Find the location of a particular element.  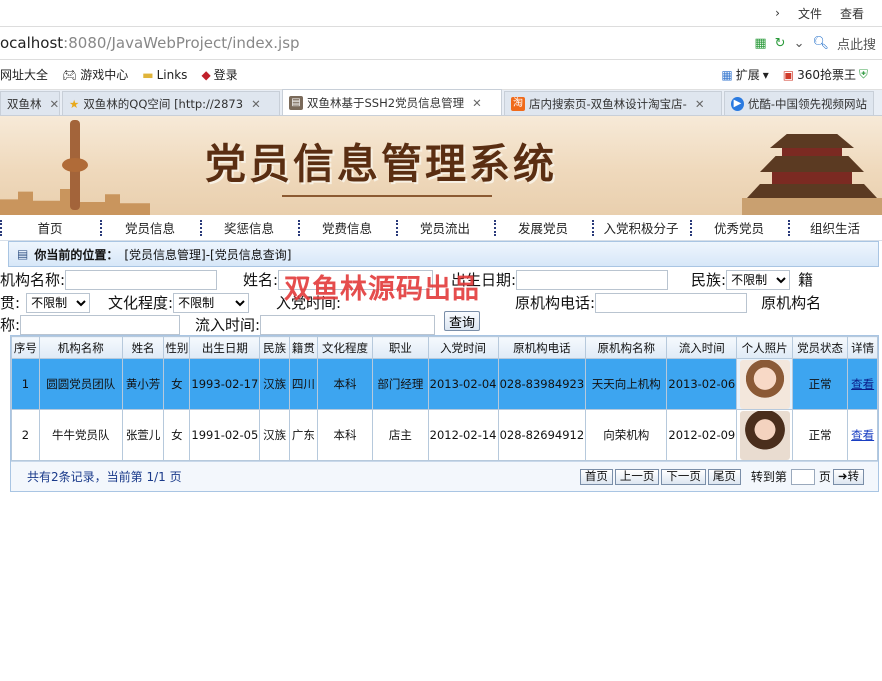

cell-edu: 本科 is located at coordinates (345, 435).